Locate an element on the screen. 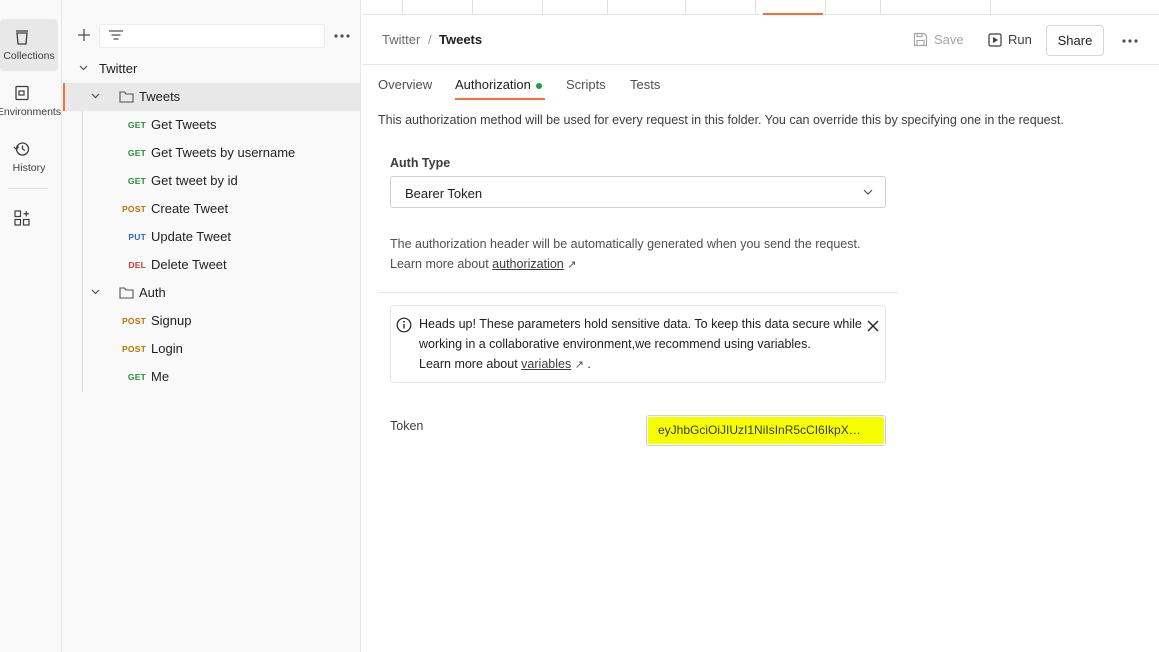  info-icon is located at coordinates (404, 325).